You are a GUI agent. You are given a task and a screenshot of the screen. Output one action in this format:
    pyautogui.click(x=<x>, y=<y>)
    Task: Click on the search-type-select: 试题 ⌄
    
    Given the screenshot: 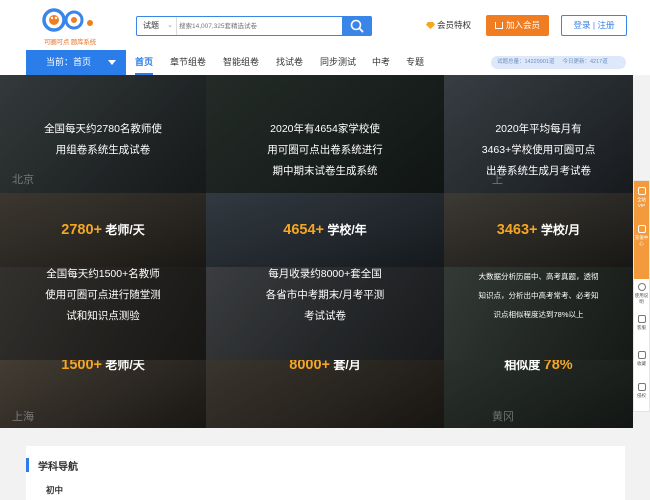 What is the action you would take?
    pyautogui.click(x=157, y=26)
    